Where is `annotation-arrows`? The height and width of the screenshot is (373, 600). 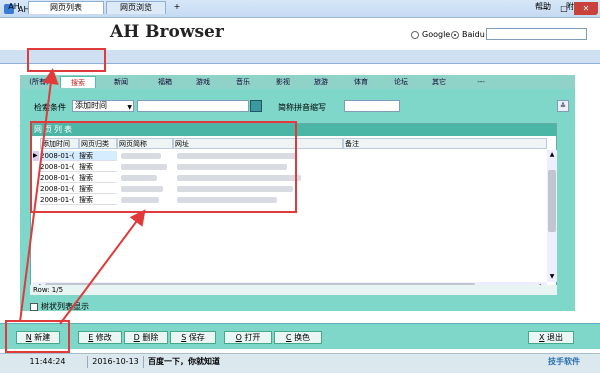
annotation-arrows is located at coordinates (82, 196).